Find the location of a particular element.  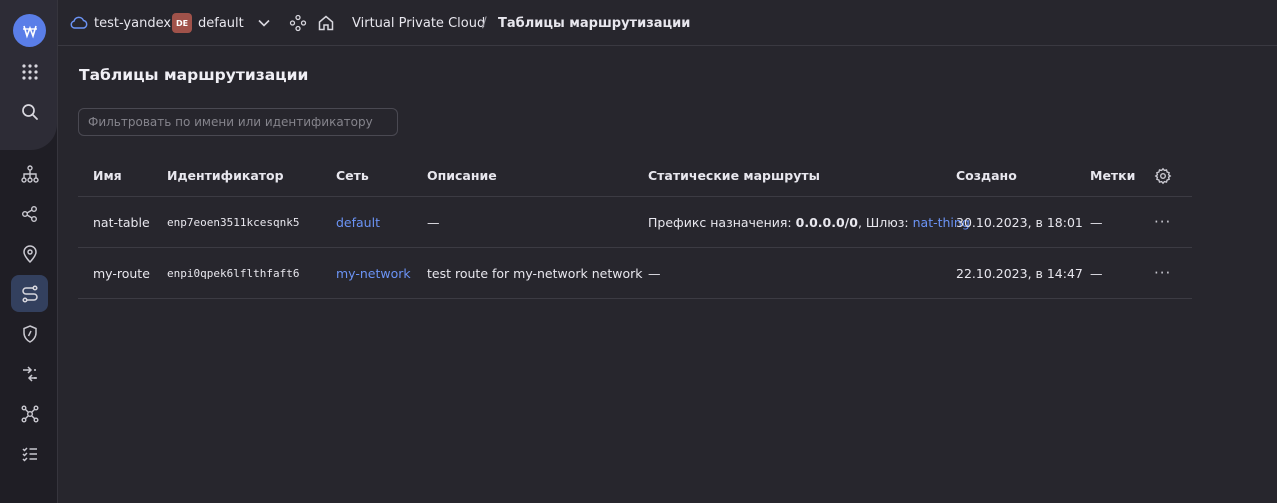

row-id: enp7eoen3511kcesqnk5 is located at coordinates (233, 222).